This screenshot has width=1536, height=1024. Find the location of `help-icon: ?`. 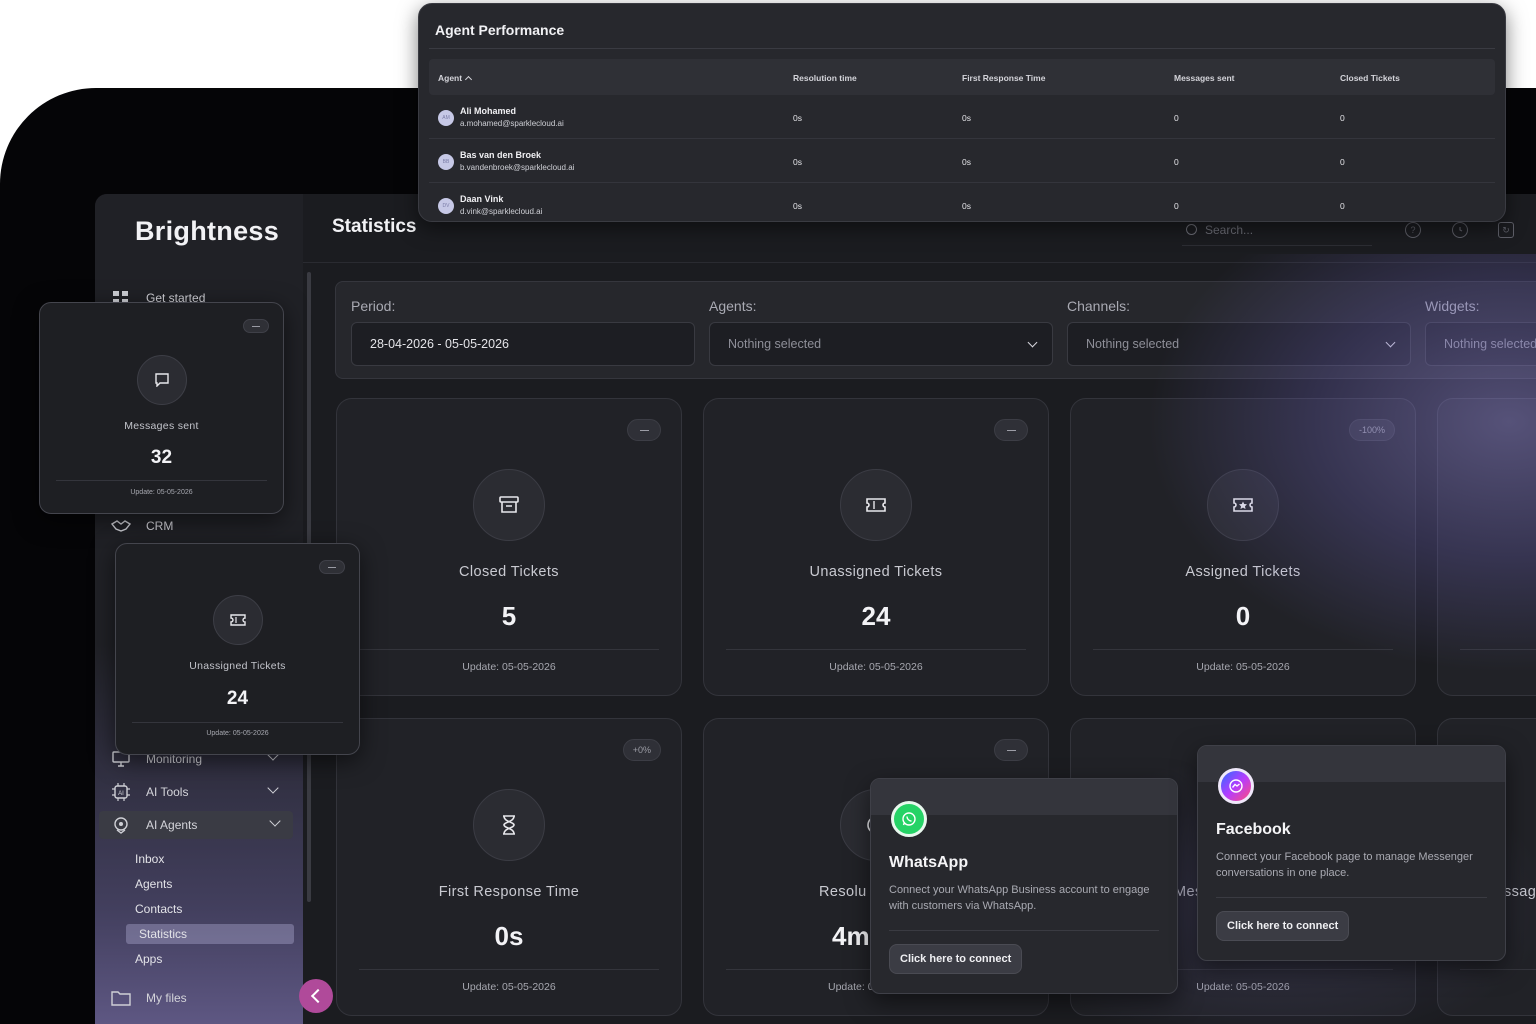

help-icon: ? is located at coordinates (1413, 230).